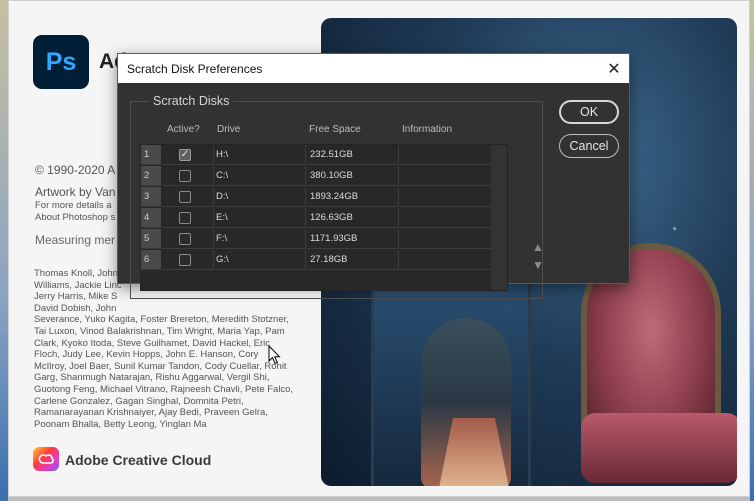 The image size is (754, 501). Describe the element at coordinates (75, 170) in the screenshot. I see `copyright-text: © 1990-2020 A` at that location.